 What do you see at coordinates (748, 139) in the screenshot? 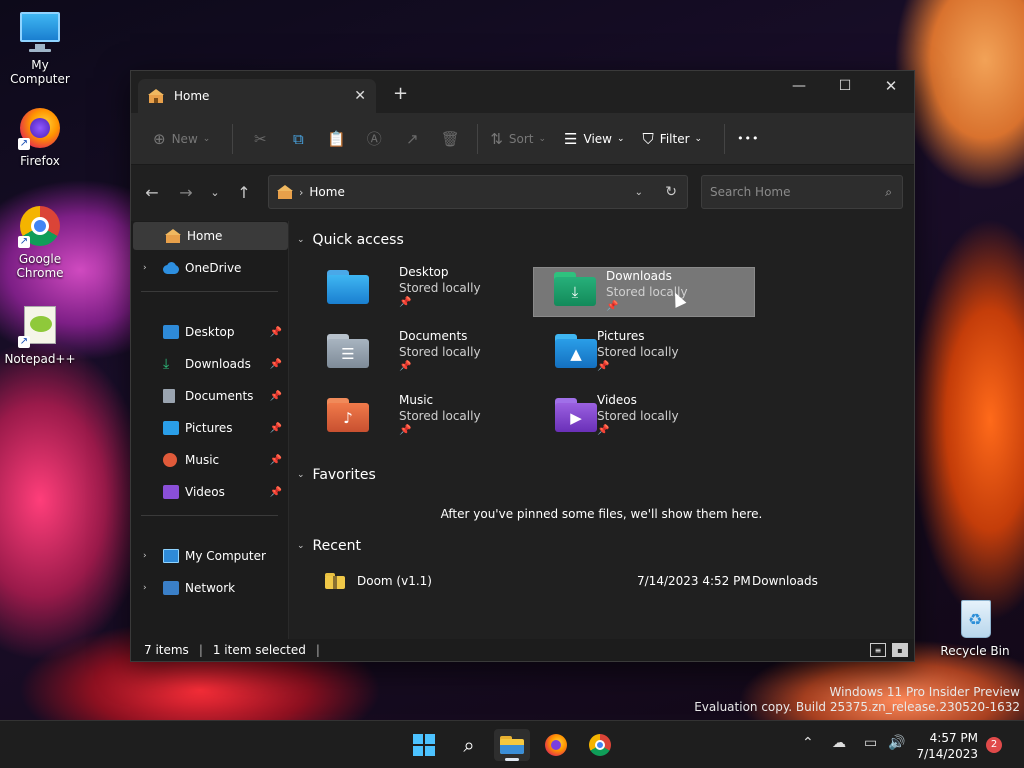
I see `more-options-button: •••` at bounding box center [748, 139].